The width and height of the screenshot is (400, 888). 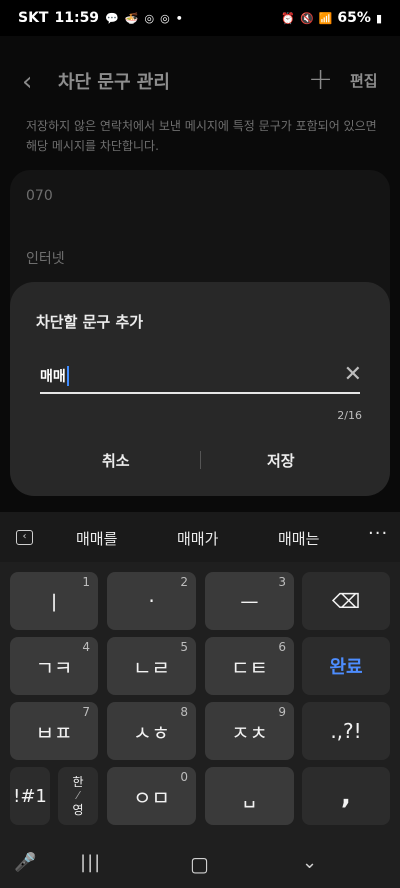 I want to click on backspace-key: ⌫, so click(x=346, y=601).